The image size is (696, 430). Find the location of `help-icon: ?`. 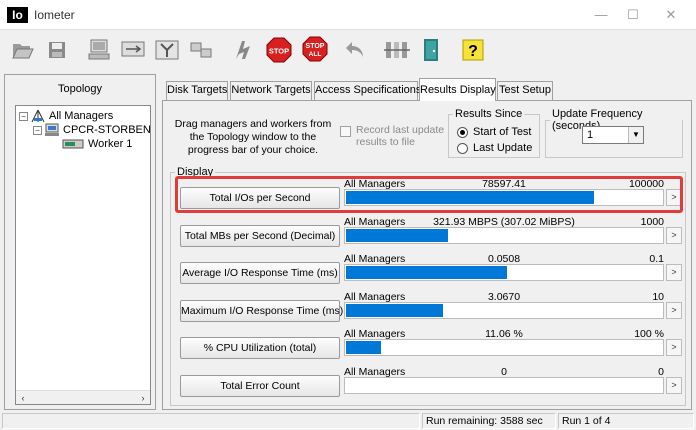

help-icon: ? is located at coordinates (473, 50).